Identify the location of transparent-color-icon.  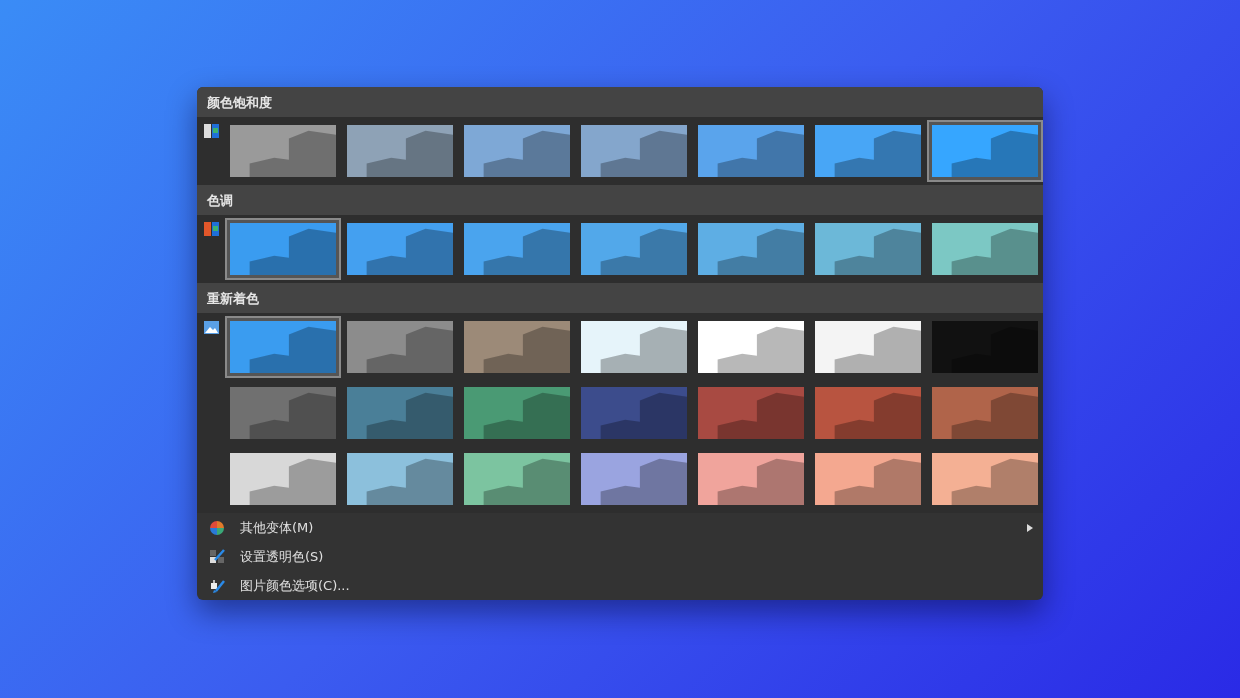
(217, 556).